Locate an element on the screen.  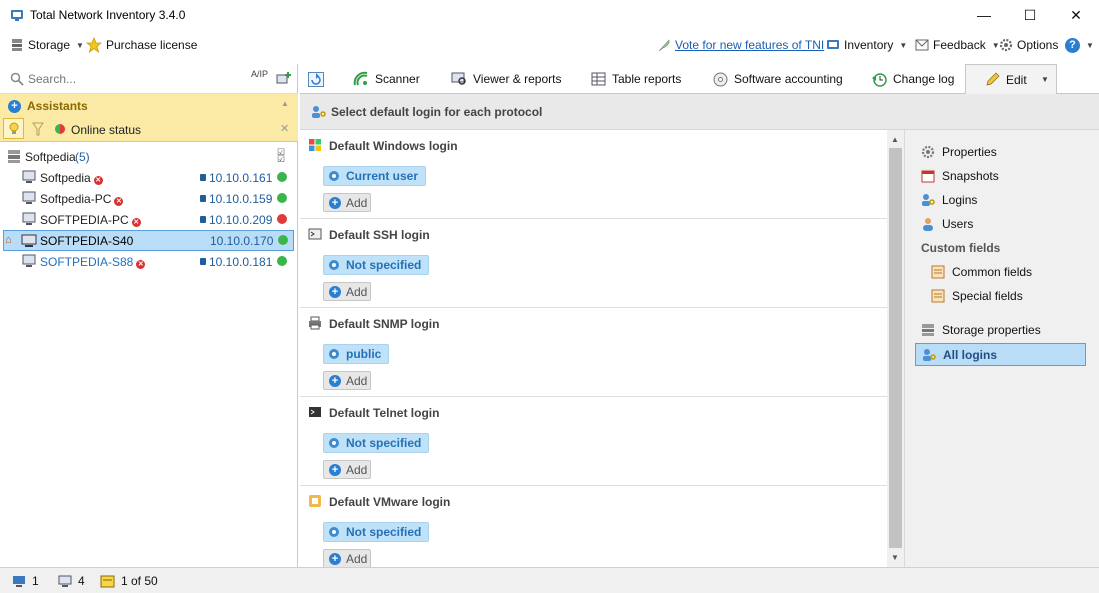
storage-properties-link: Storage properties is located at coordinates (981, 330).